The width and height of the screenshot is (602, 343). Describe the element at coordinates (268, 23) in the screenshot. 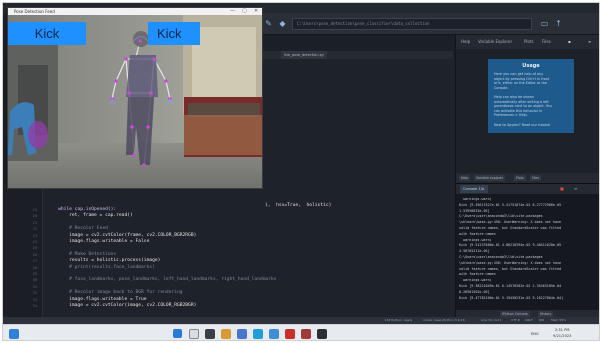

I see `wrench-icon: ✎` at that location.